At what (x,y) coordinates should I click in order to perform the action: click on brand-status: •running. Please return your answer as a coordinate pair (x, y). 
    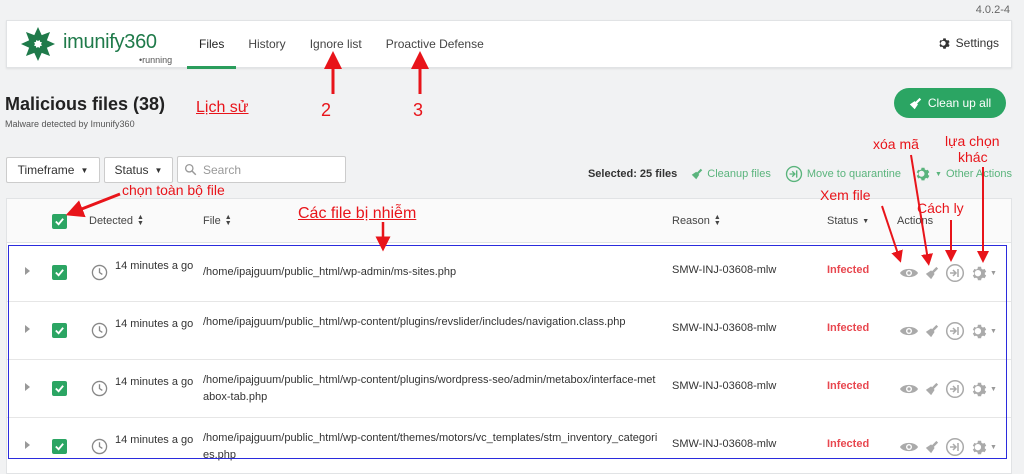
    Looking at the image, I should click on (156, 60).